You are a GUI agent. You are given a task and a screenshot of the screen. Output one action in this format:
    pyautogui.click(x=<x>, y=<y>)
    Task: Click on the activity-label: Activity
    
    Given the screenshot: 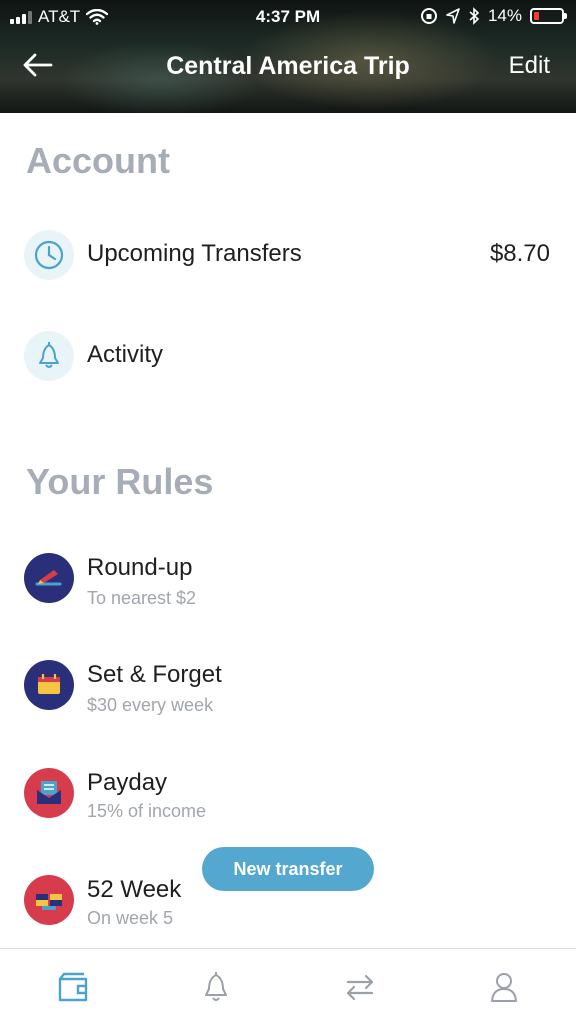 What is the action you would take?
    pyautogui.click(x=125, y=354)
    